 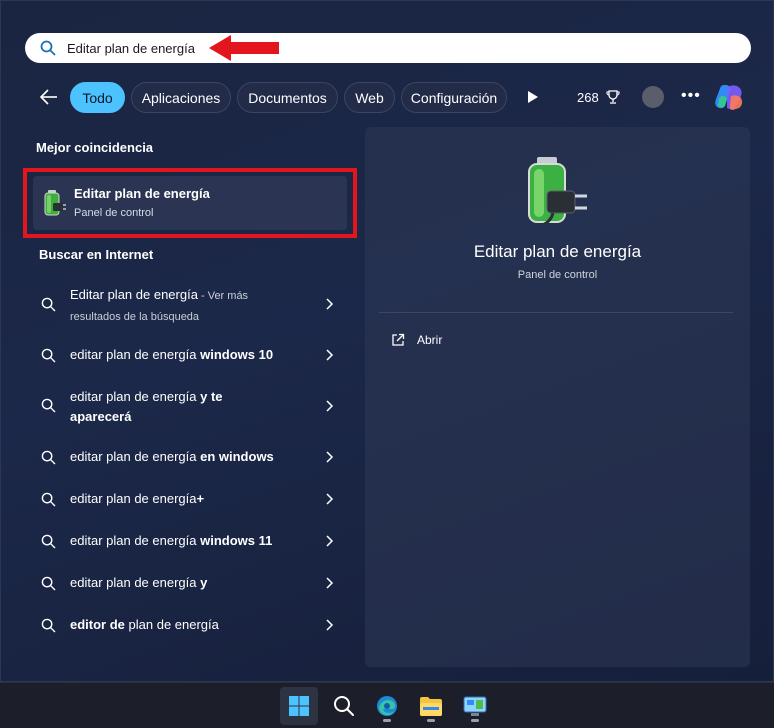 What do you see at coordinates (131, 48) in the screenshot?
I see `search-input: Editar plan de energía` at bounding box center [131, 48].